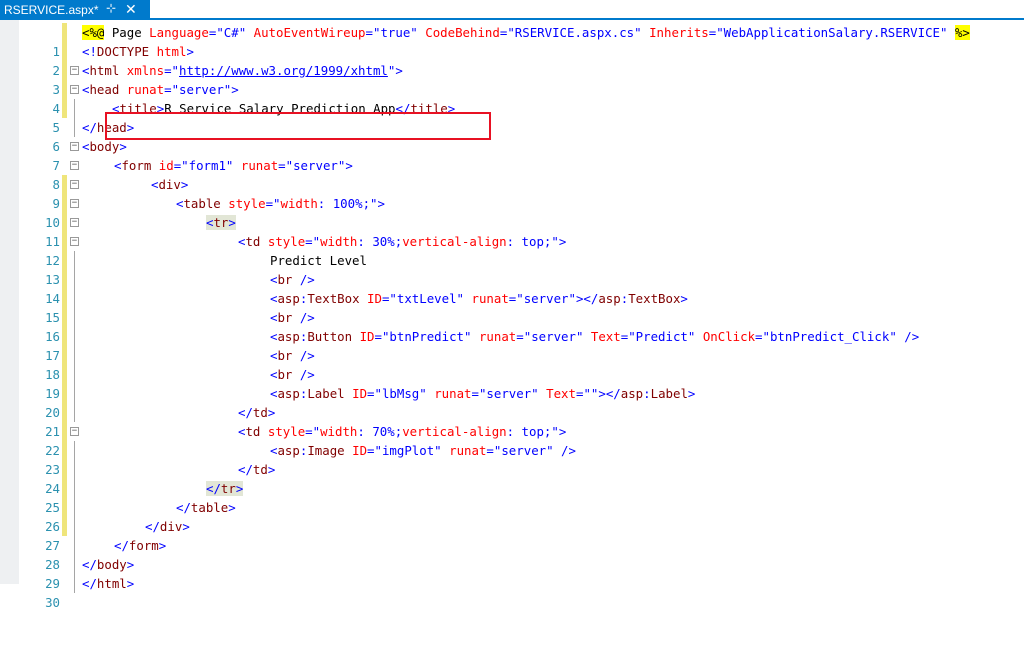  Describe the element at coordinates (512, 421) in the screenshot. I see `code-line-21: 21 </td>` at that location.